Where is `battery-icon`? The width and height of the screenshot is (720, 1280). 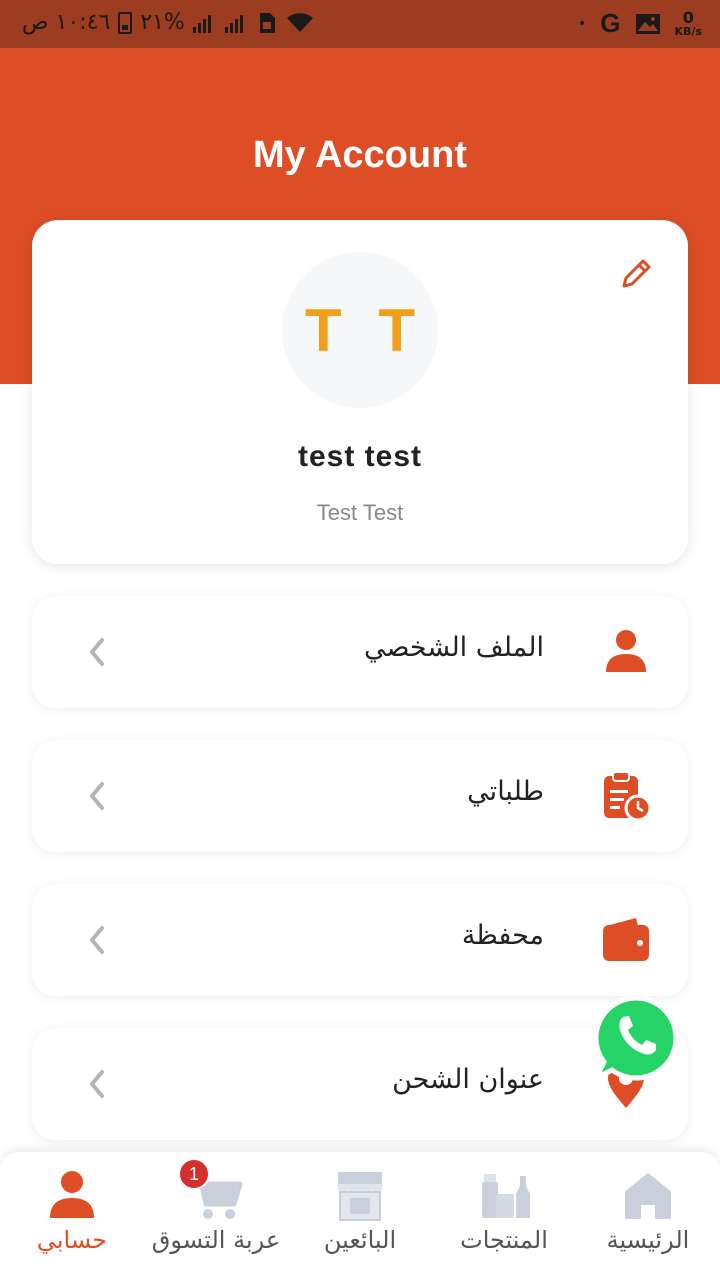
battery-icon is located at coordinates (125, 22).